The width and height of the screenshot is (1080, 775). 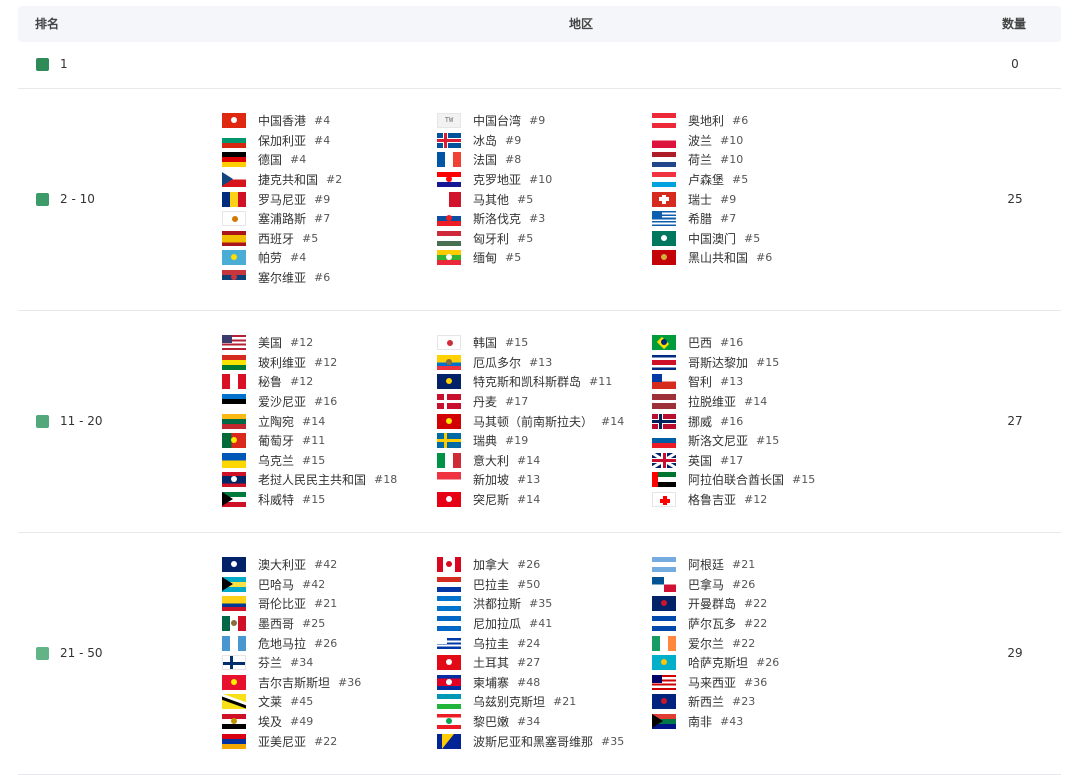 I want to click on region-name: 法国, so click(x=485, y=160).